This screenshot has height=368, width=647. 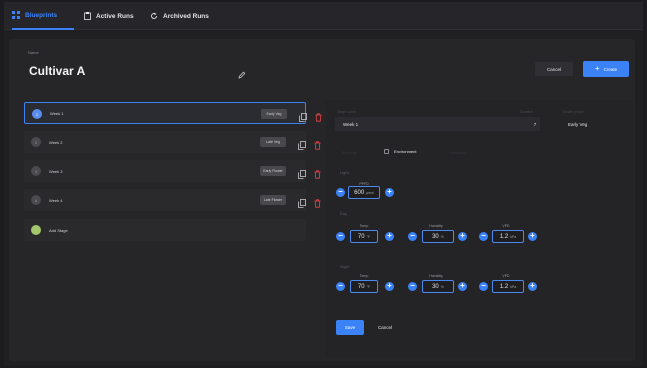 What do you see at coordinates (340, 286) in the screenshot?
I see `night-temp-decrement: −` at bounding box center [340, 286].